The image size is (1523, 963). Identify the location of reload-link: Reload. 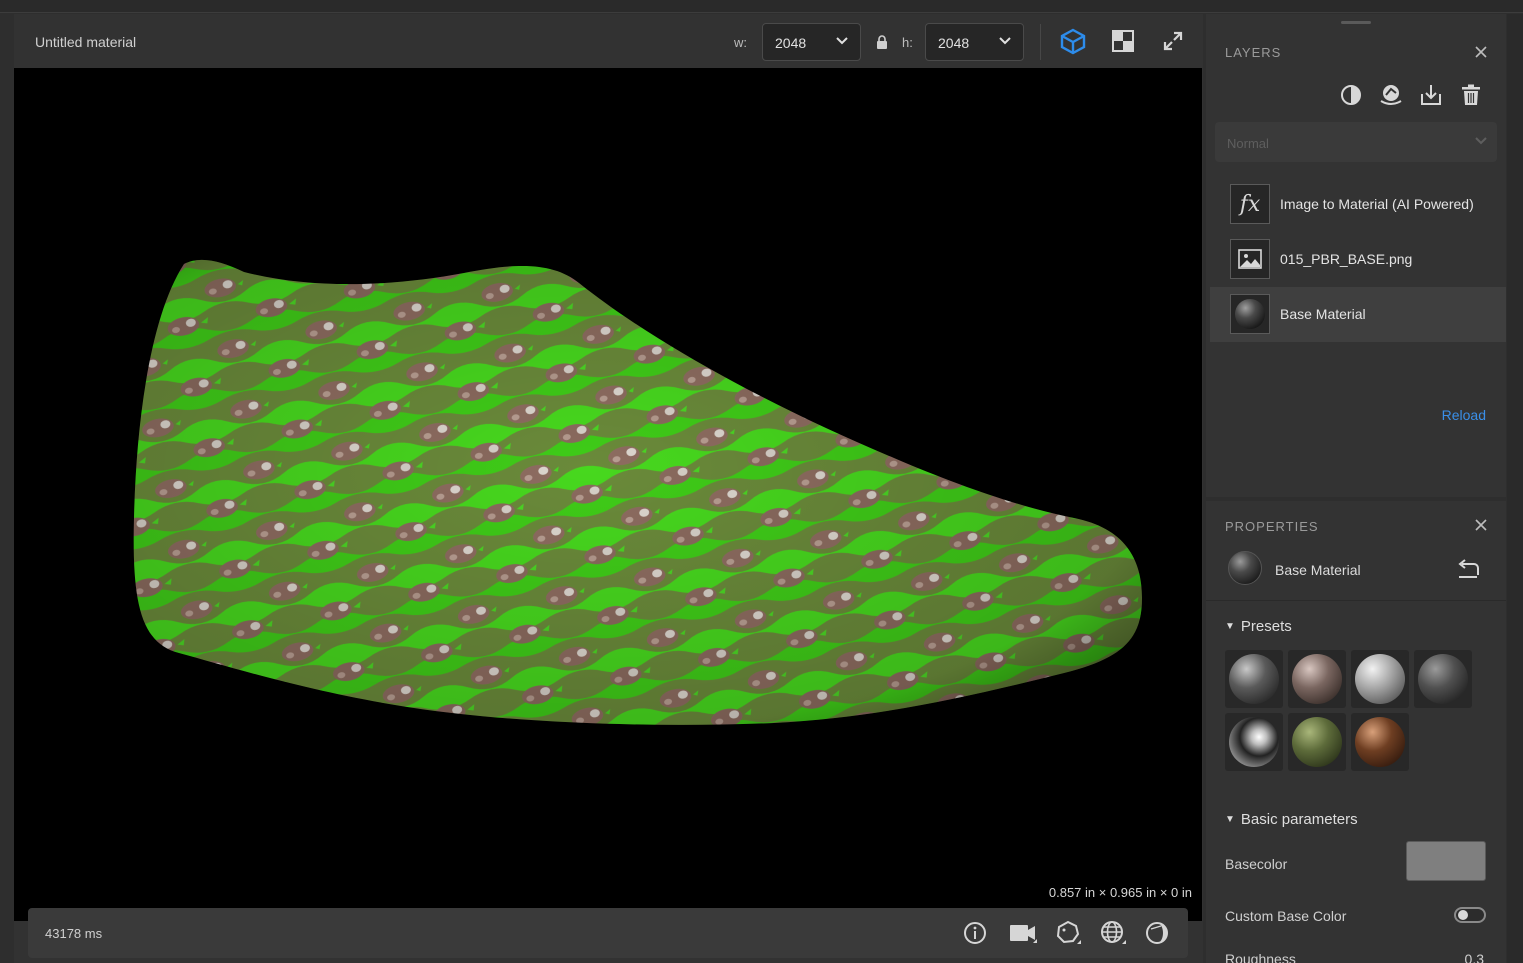
(1464, 415).